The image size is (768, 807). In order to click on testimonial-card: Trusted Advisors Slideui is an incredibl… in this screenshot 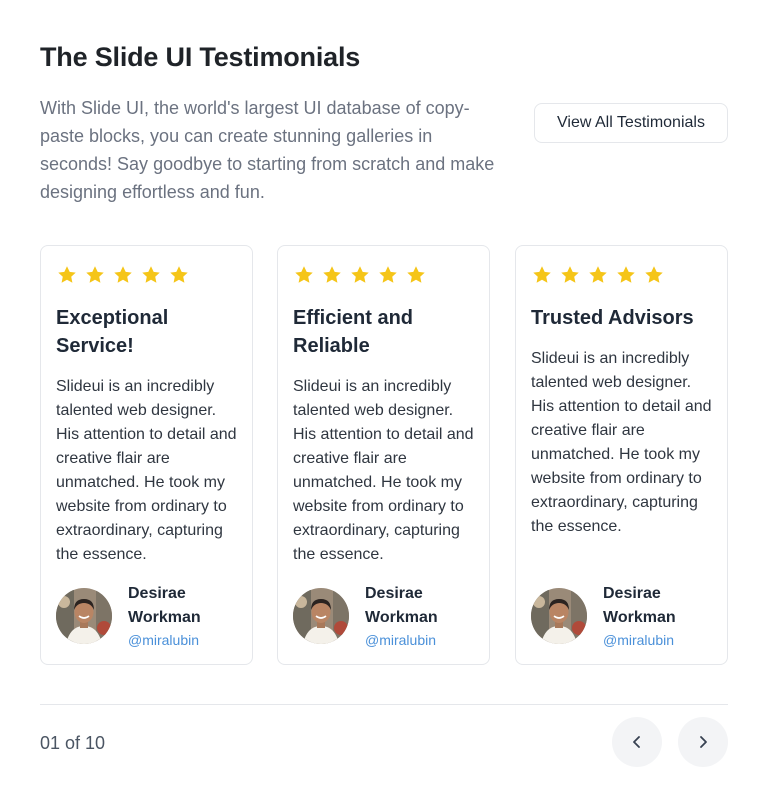, I will do `click(621, 455)`.